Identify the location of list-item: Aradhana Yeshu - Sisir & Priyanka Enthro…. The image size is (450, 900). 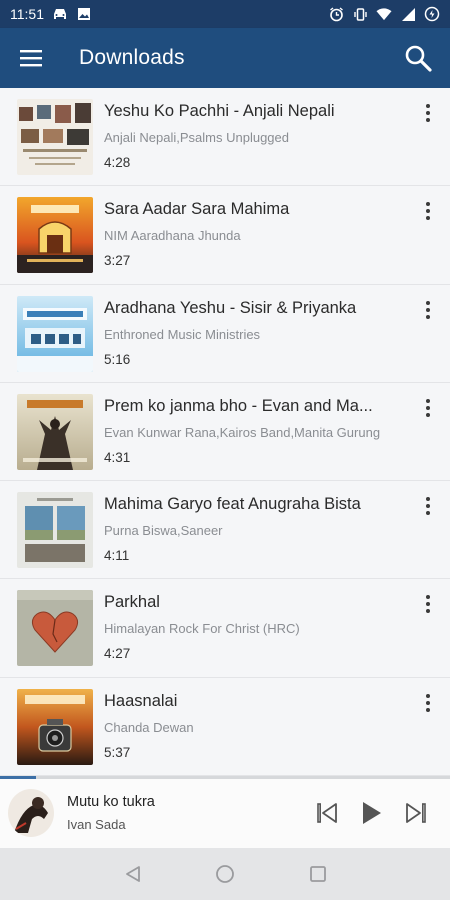
(225, 334).